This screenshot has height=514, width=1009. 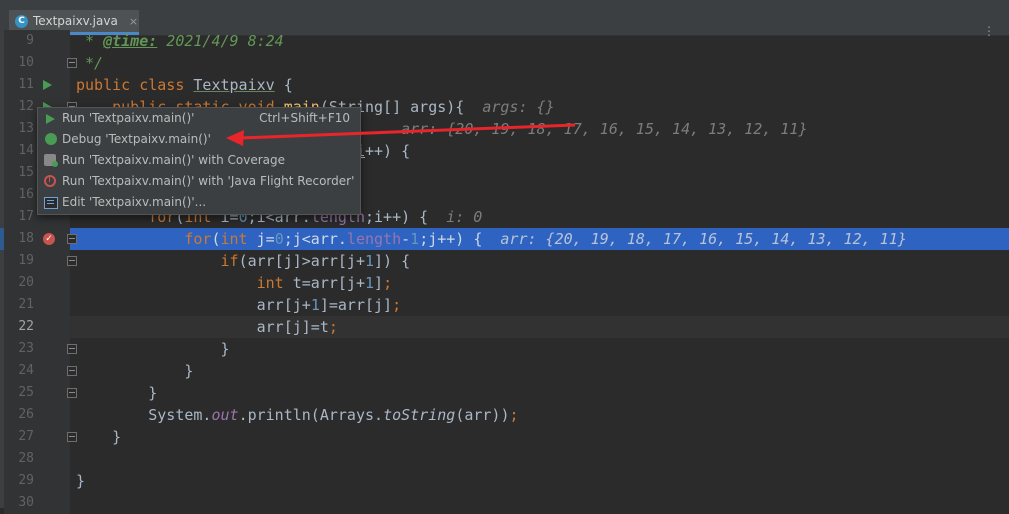 What do you see at coordinates (207, 327) in the screenshot?
I see `code-text: arr[j]=t;` at bounding box center [207, 327].